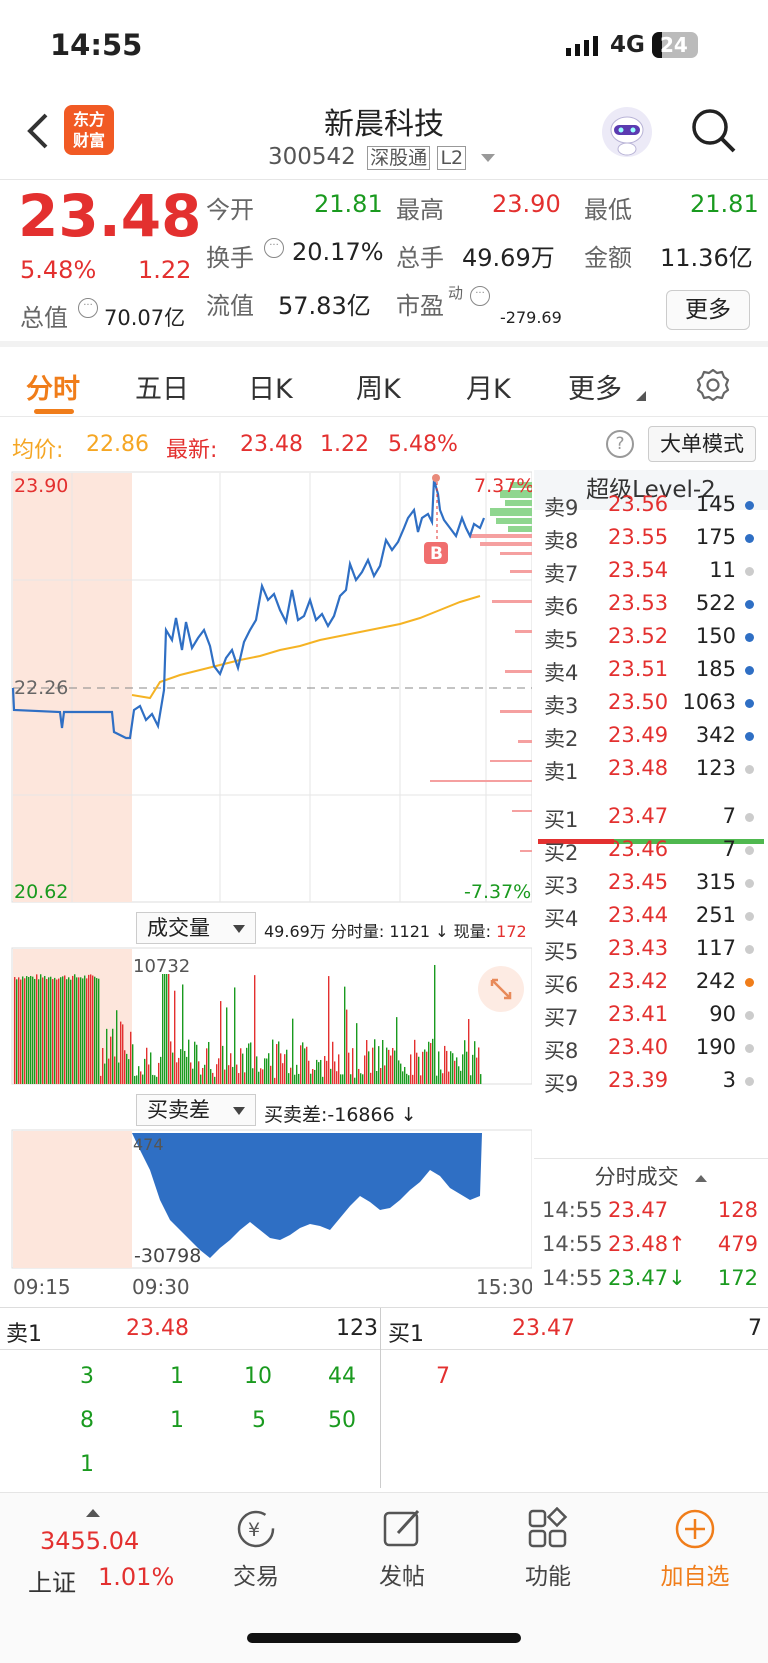 This screenshot has width=768, height=1663. Describe the element at coordinates (654, 916) in the screenshot. I see `bid-row: 买4 23.44 251` at that location.